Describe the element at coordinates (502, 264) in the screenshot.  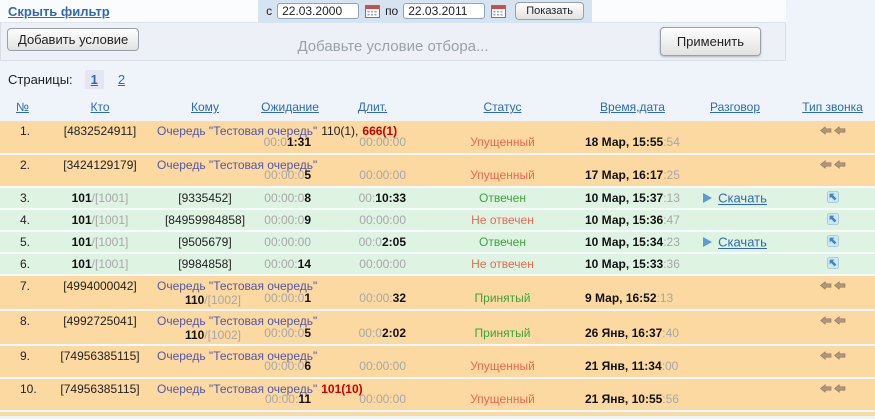
I see `status-label: Не отвечен` at that location.